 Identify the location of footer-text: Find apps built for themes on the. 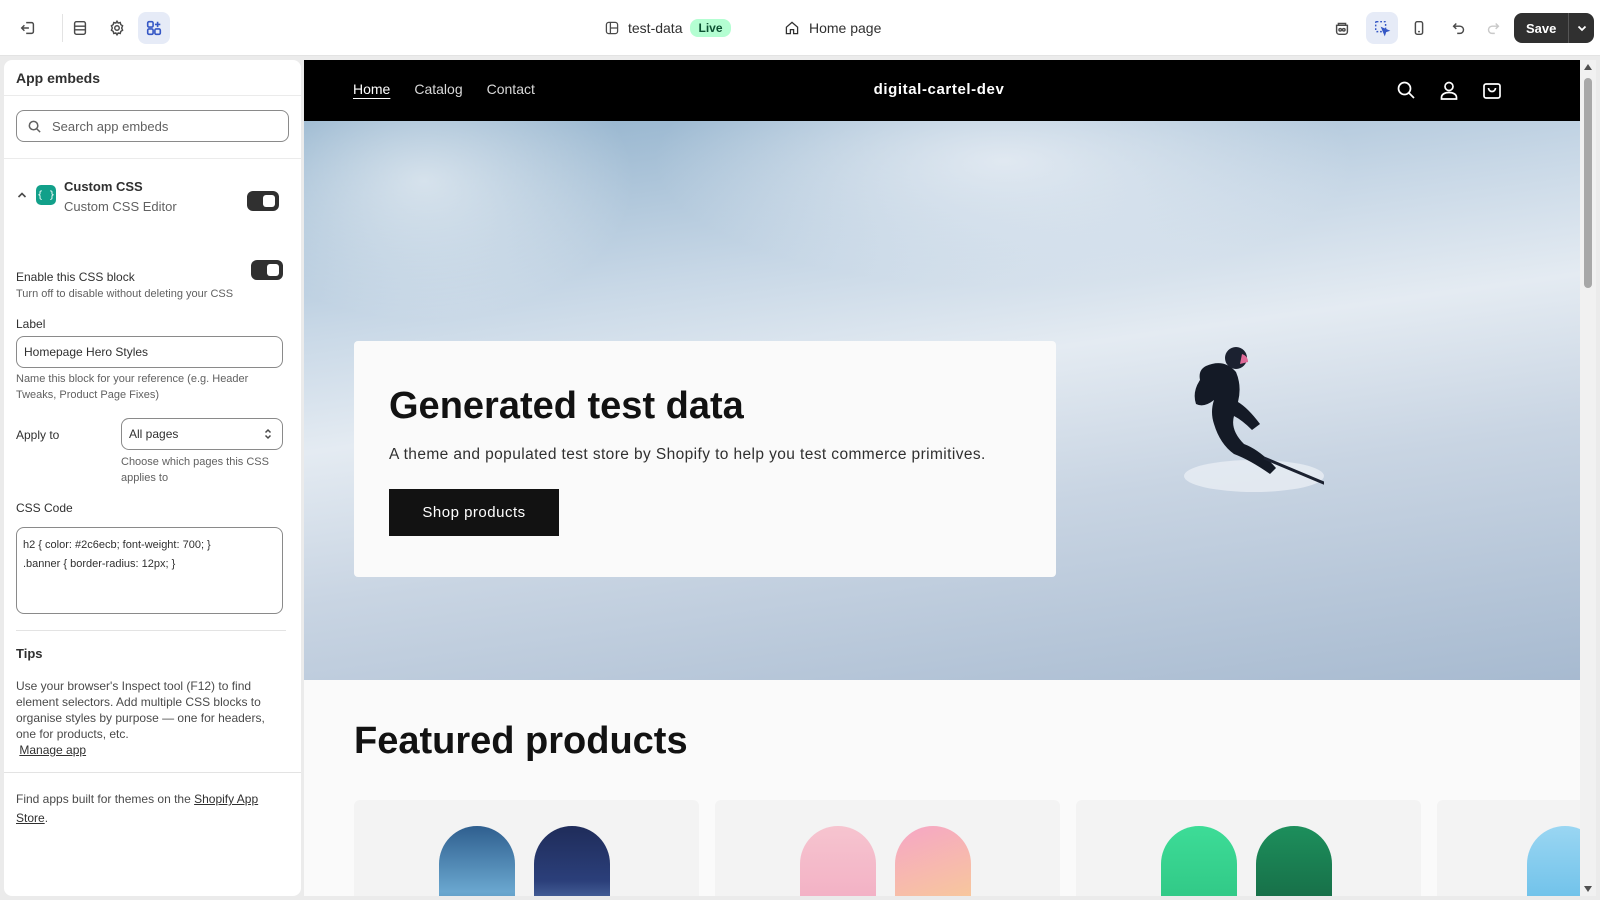
(105, 799).